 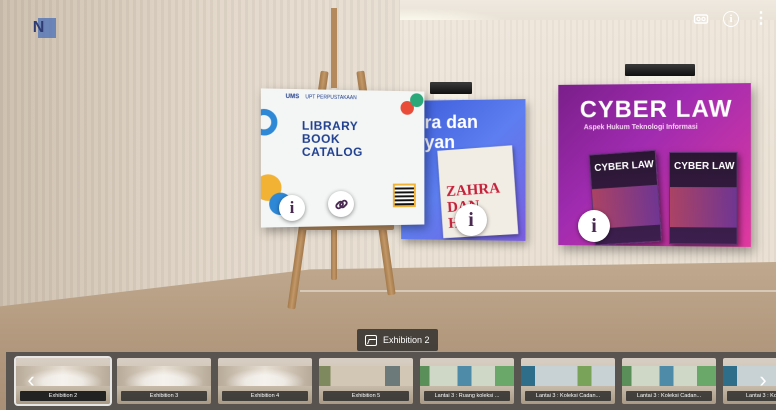 I want to click on info-button: i, so click(x=731, y=19).